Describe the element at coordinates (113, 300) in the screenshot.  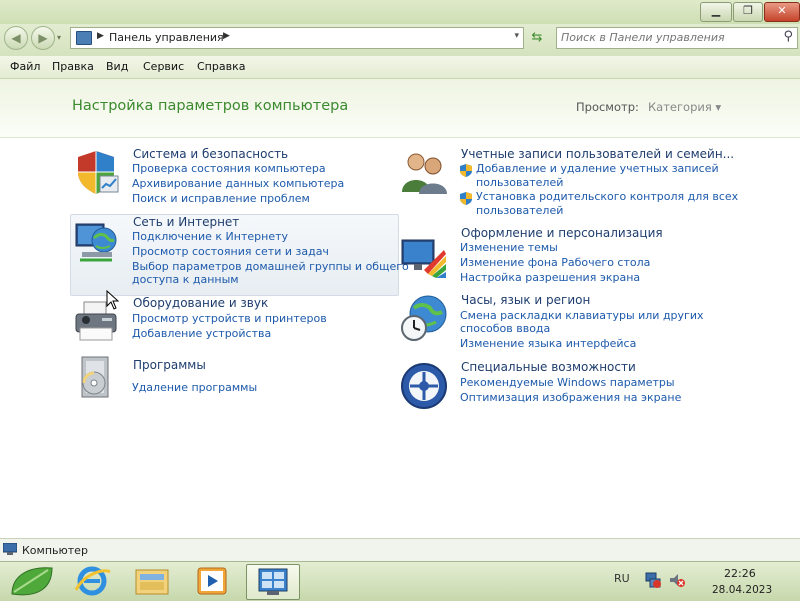
I see `mouse-cursor-icon` at that location.